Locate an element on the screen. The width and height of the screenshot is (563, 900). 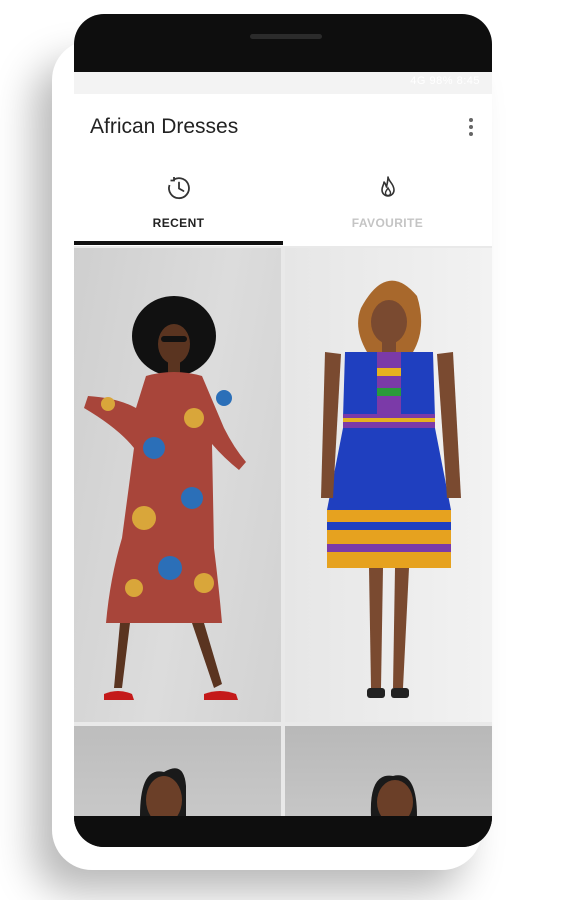
status-bar: 4G 98% 8:45 is located at coordinates (283, 83).